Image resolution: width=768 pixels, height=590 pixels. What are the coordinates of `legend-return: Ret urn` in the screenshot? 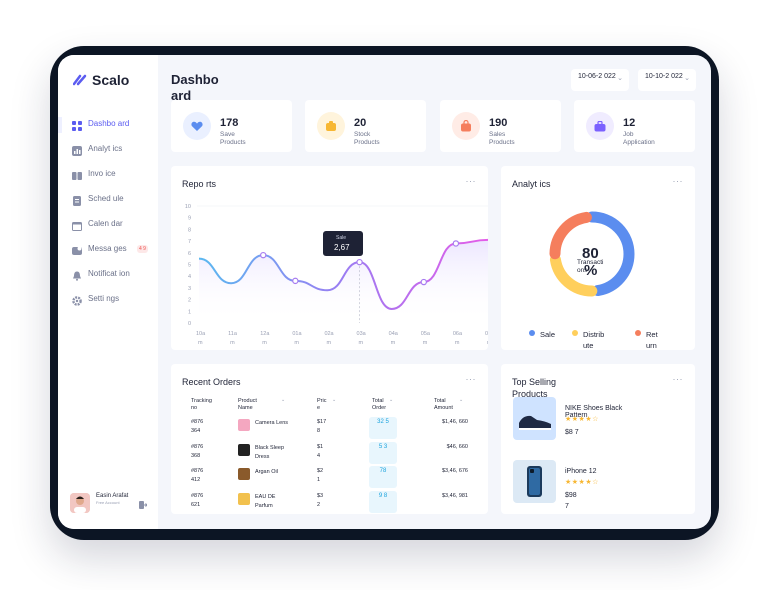 It's located at (652, 340).